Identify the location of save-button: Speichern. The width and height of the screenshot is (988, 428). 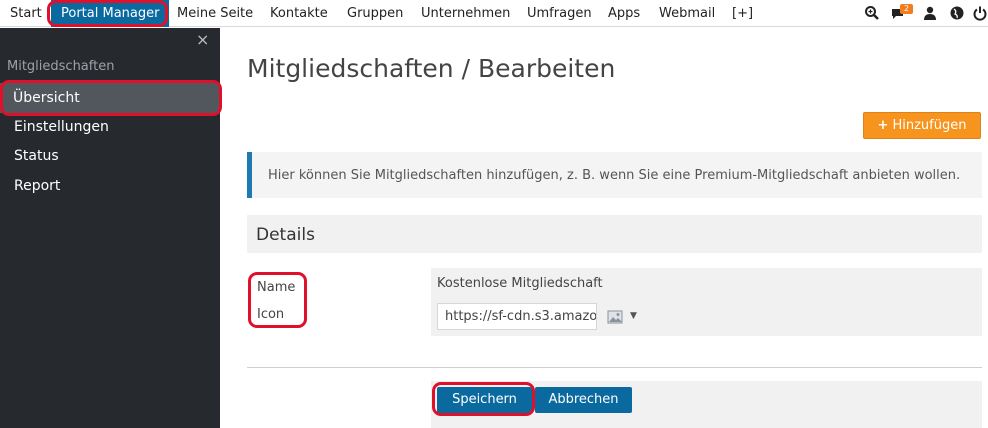
(484, 400).